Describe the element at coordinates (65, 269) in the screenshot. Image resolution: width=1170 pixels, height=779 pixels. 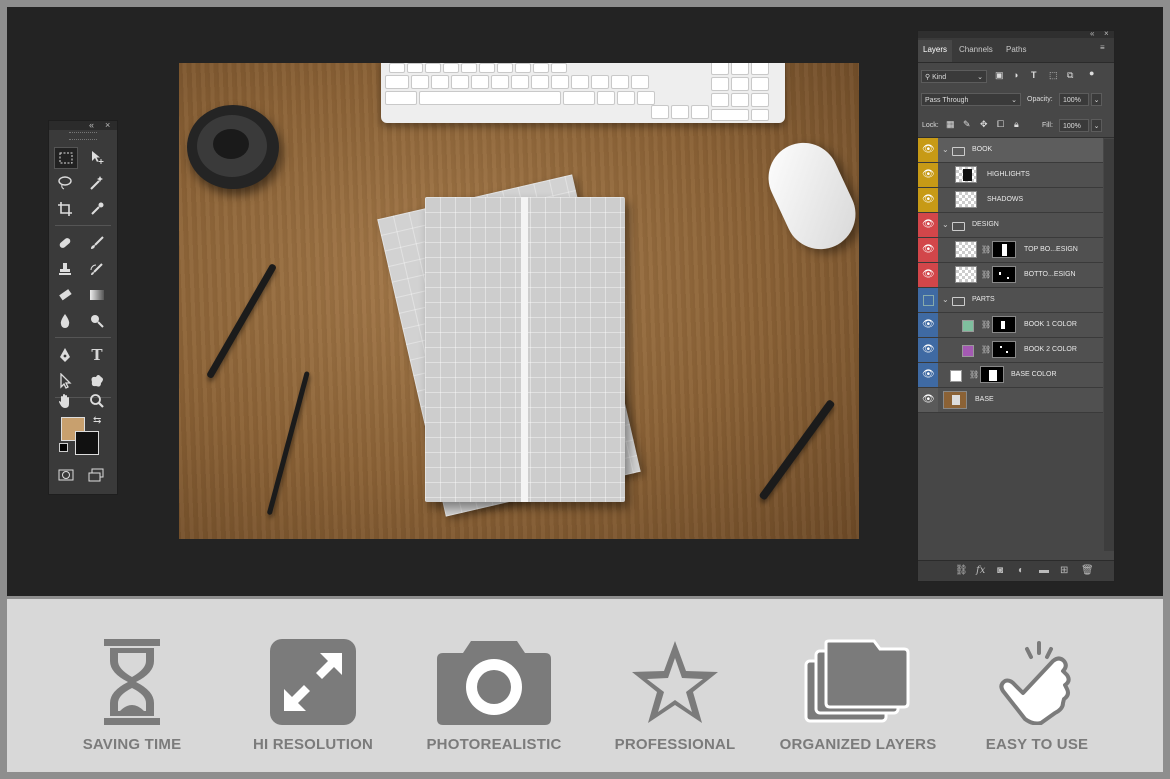
I see `stamp-tool` at that location.